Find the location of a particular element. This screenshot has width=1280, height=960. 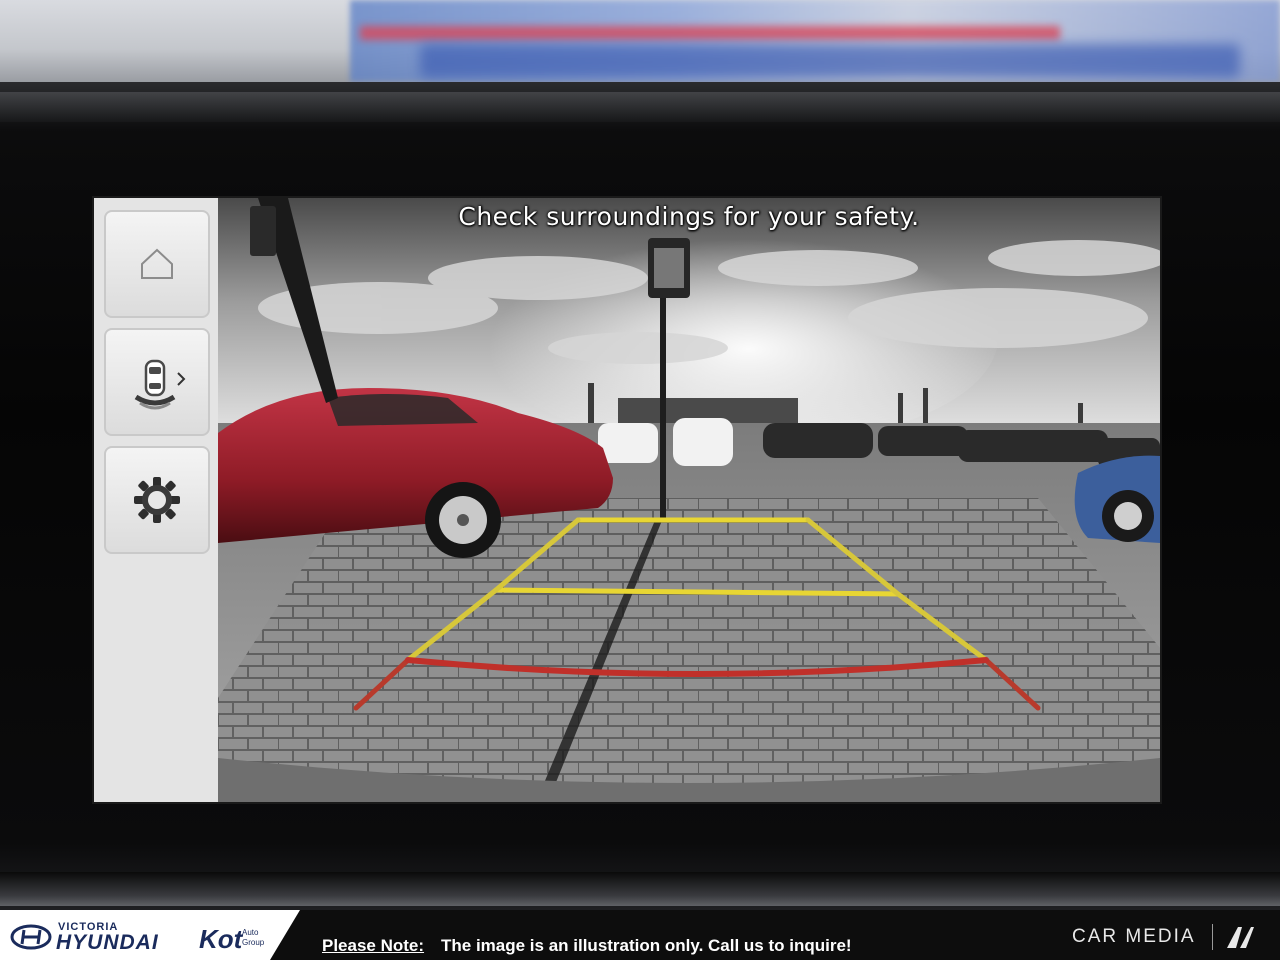

settings-gear-icon is located at coordinates (157, 500).